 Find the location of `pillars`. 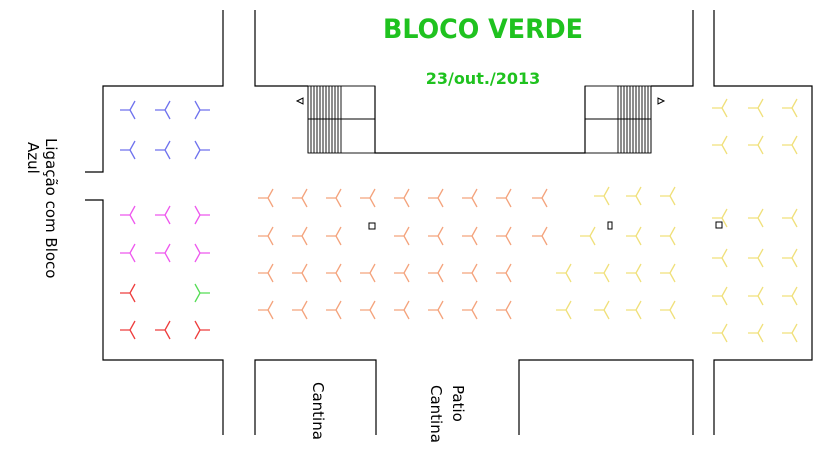

pillars is located at coordinates (545, 225).